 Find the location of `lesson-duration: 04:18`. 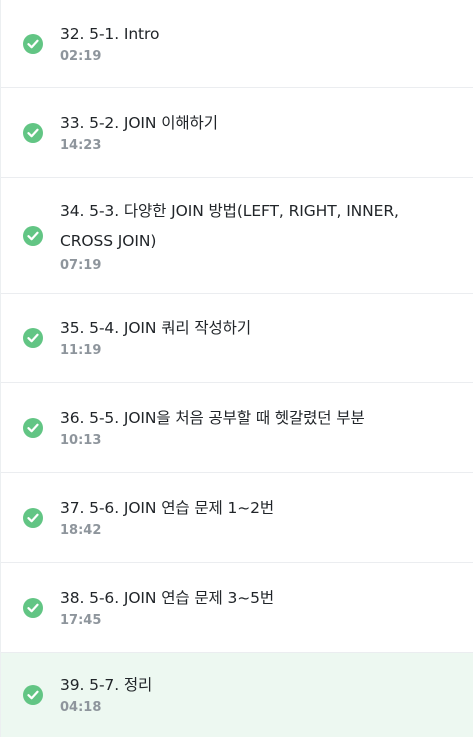

lesson-duration: 04:18 is located at coordinates (81, 707).